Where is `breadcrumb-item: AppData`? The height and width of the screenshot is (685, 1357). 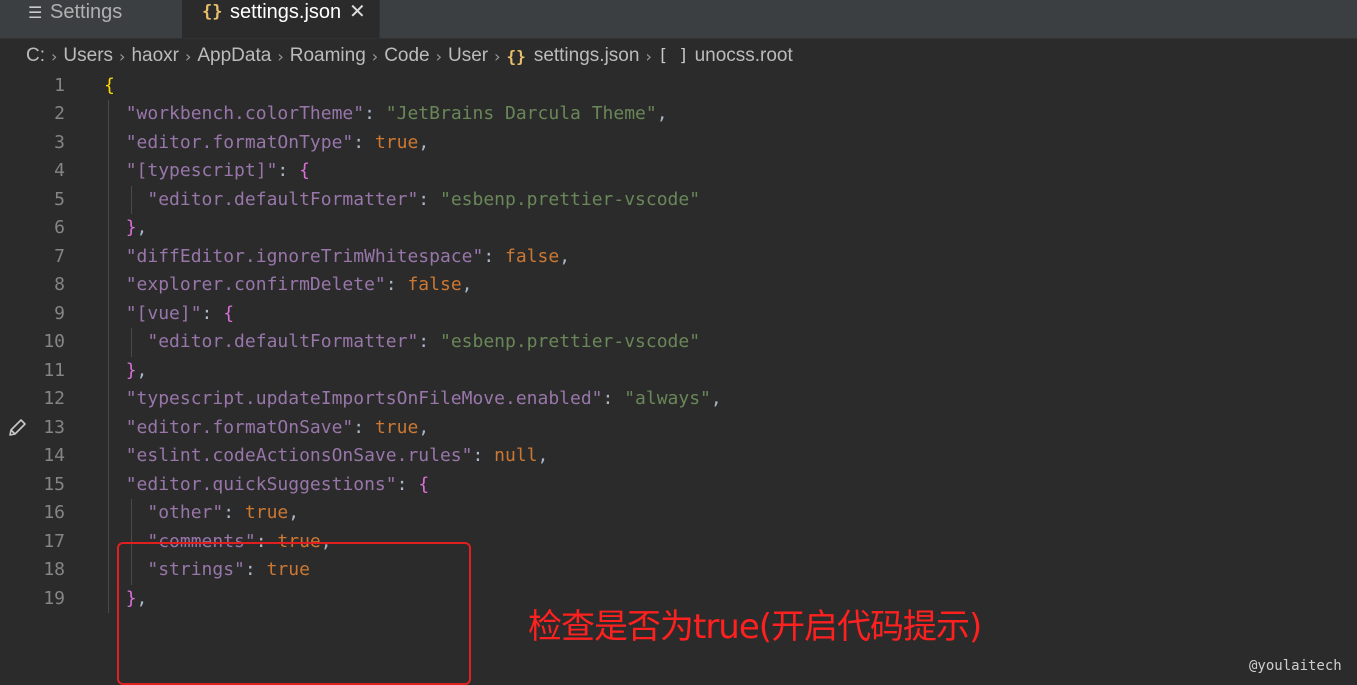
breadcrumb-item: AppData is located at coordinates (234, 56).